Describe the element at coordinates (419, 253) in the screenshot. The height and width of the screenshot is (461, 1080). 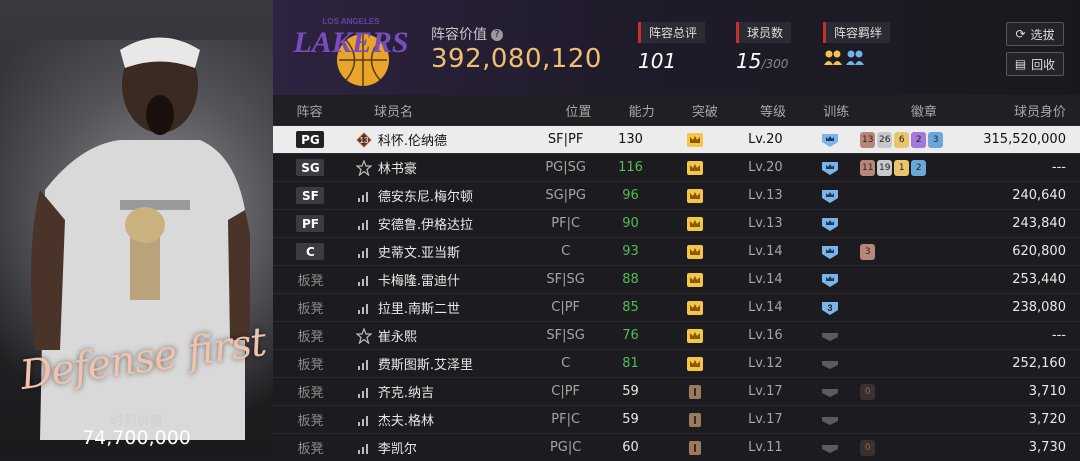
I see `player-name: 史蒂文.亚当斯` at that location.